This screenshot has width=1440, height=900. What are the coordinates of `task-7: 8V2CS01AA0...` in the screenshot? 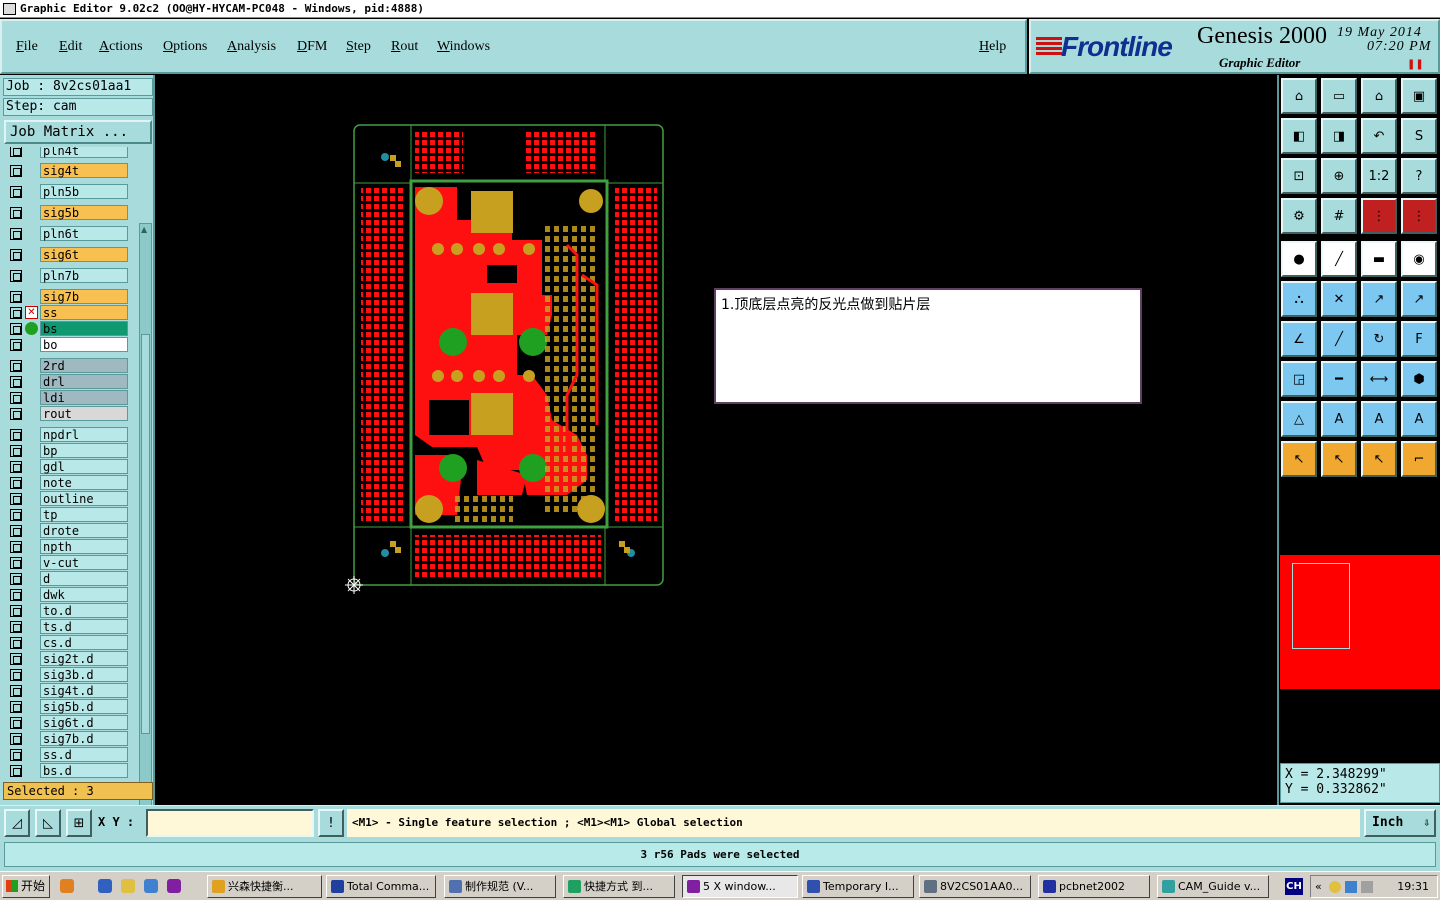 It's located at (975, 886).